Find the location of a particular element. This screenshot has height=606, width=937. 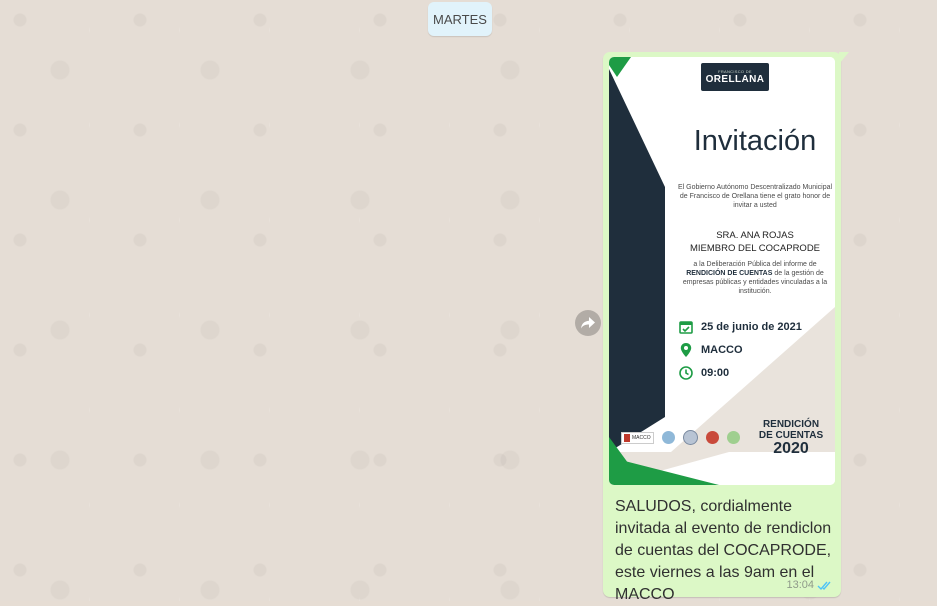

double-check-icon is located at coordinates (824, 585).